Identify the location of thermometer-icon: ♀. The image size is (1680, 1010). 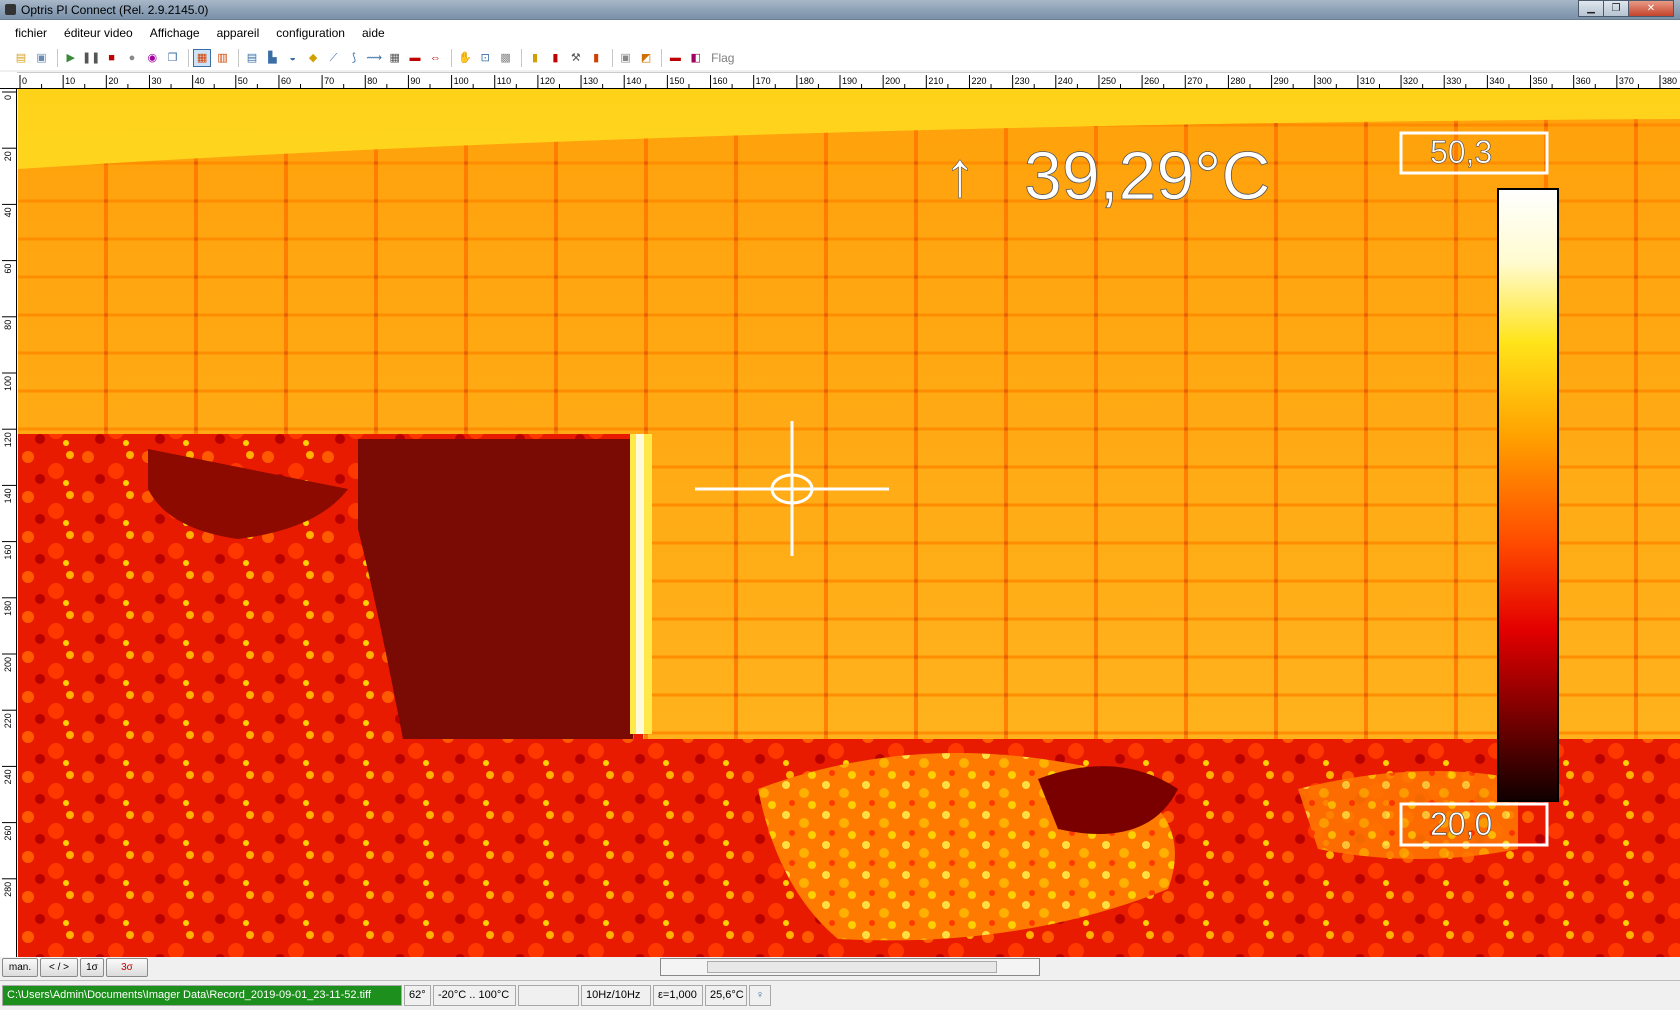
(760, 995).